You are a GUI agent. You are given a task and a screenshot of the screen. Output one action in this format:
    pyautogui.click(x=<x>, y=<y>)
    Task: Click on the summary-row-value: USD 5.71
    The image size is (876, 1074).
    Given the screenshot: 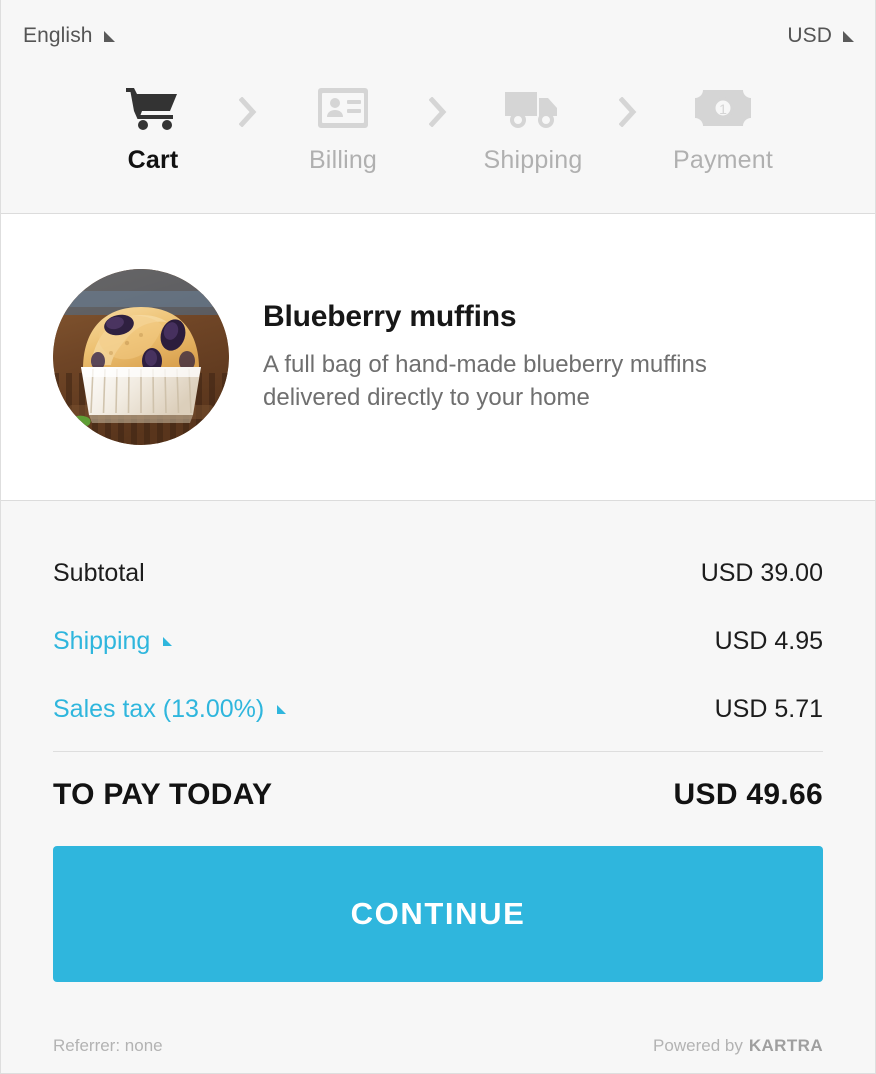 What is the action you would take?
    pyautogui.click(x=768, y=708)
    